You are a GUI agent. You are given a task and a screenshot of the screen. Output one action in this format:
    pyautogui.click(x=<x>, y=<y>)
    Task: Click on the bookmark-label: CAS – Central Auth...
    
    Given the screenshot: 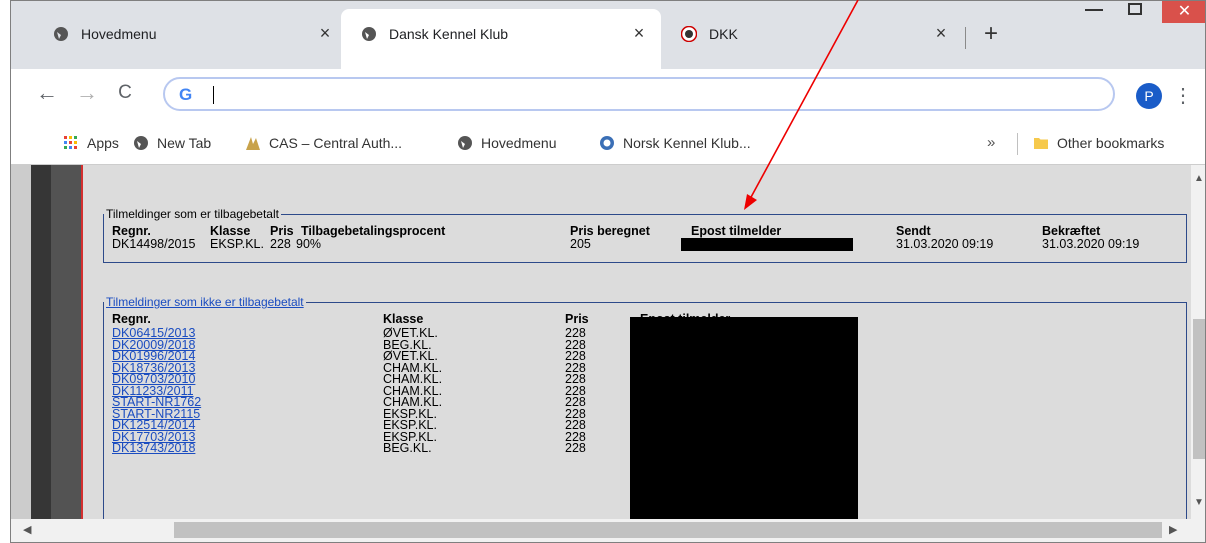 What is the action you would take?
    pyautogui.click(x=336, y=143)
    